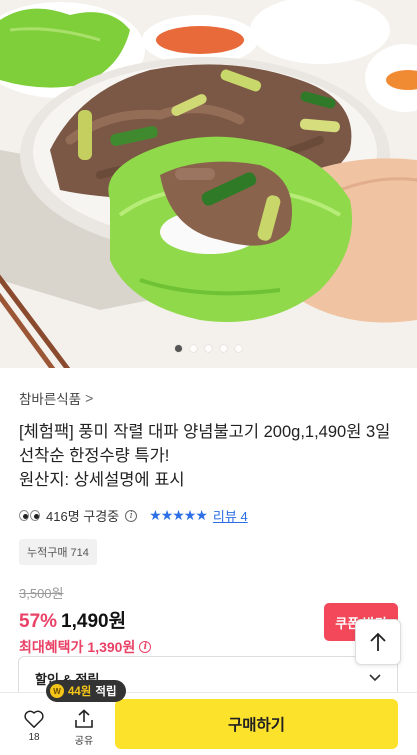 This screenshot has width=417, height=755. I want to click on title-line: 선착순 한정수량 특가!, so click(94, 456).